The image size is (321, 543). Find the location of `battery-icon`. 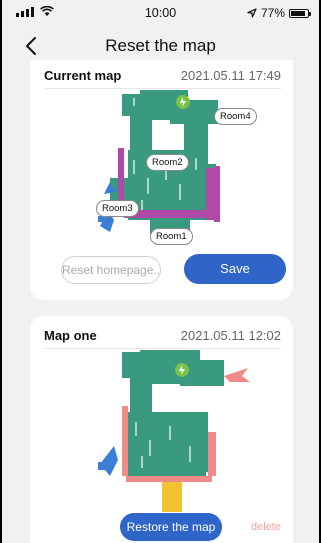

battery-icon is located at coordinates (300, 13).